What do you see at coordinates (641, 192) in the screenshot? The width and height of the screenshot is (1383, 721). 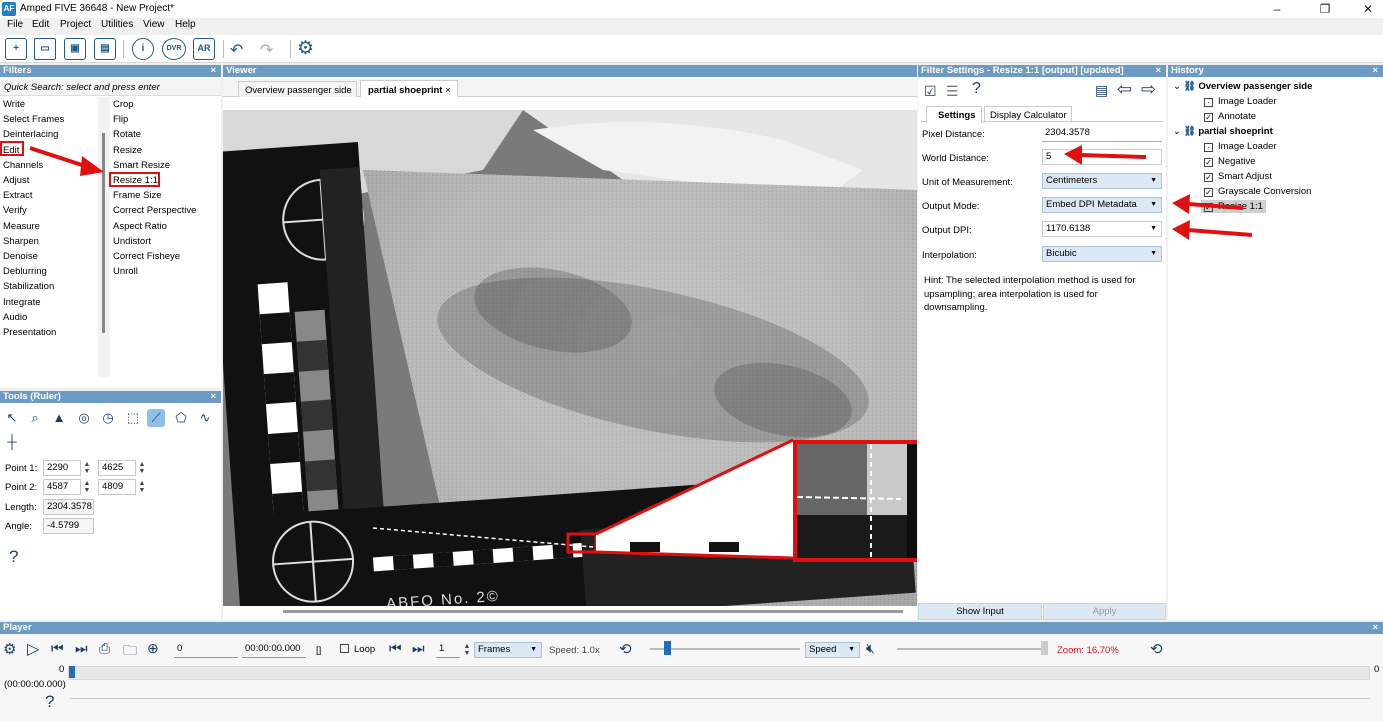 I see `annotation-arrows` at bounding box center [641, 192].